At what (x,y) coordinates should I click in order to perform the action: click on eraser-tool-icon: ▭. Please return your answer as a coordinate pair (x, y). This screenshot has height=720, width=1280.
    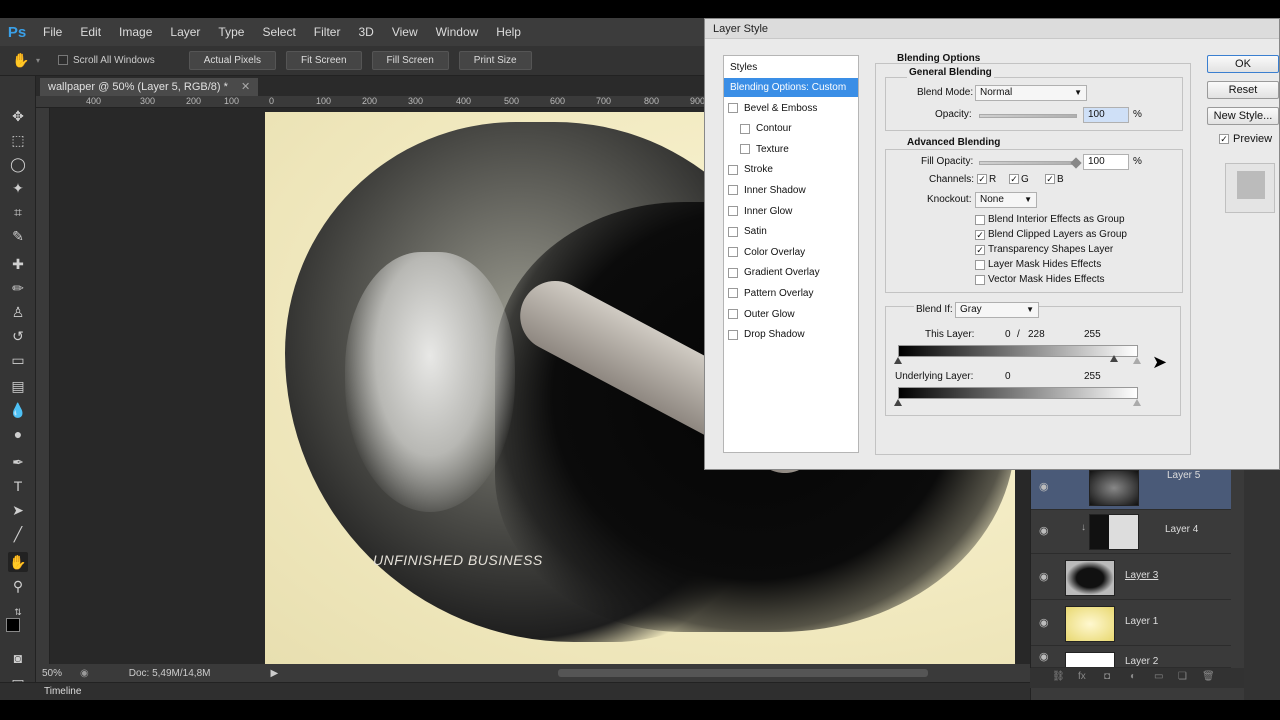
    Looking at the image, I should click on (18, 360).